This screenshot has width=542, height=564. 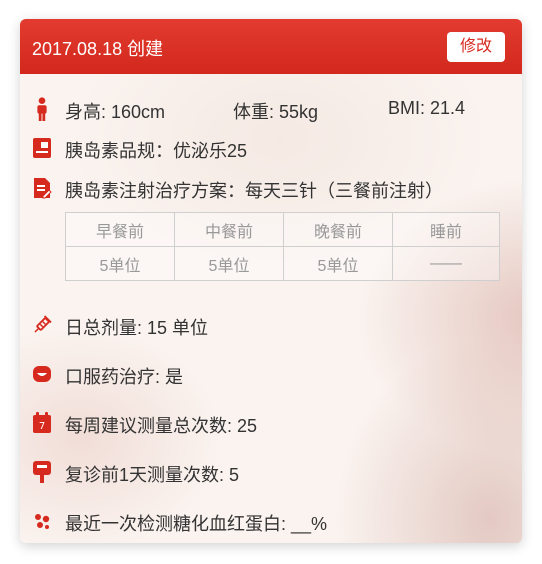 I want to click on insulin-plan: 胰岛素注射治疗方案：每天三针（三餐前注射）, so click(x=254, y=191).